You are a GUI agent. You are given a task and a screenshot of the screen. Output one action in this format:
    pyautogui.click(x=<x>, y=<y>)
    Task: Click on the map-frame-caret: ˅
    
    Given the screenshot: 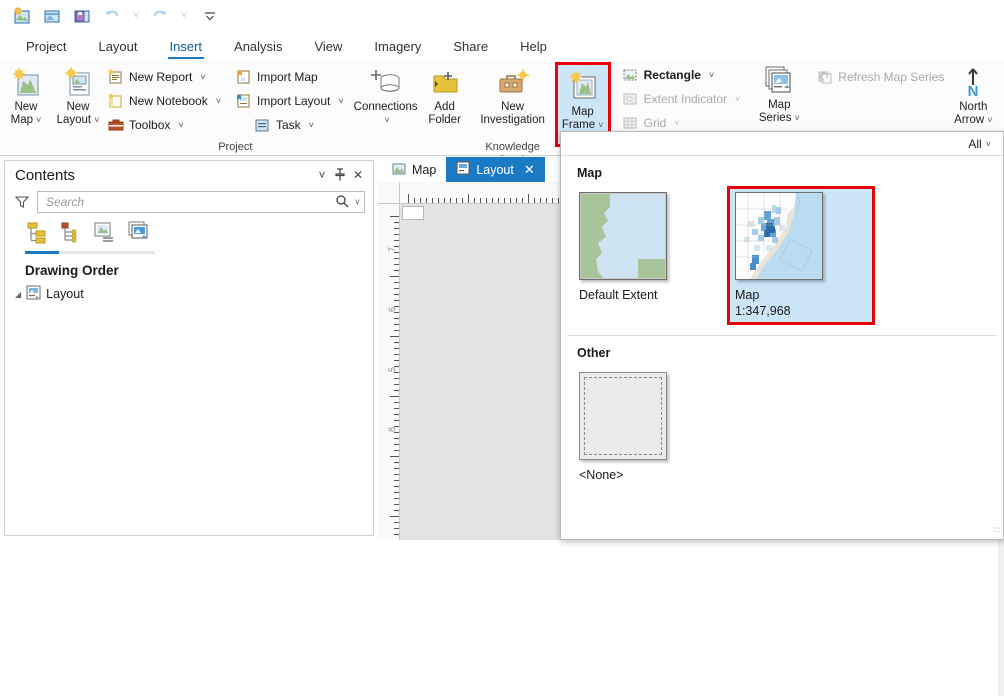 What is the action you would take?
    pyautogui.click(x=600, y=125)
    